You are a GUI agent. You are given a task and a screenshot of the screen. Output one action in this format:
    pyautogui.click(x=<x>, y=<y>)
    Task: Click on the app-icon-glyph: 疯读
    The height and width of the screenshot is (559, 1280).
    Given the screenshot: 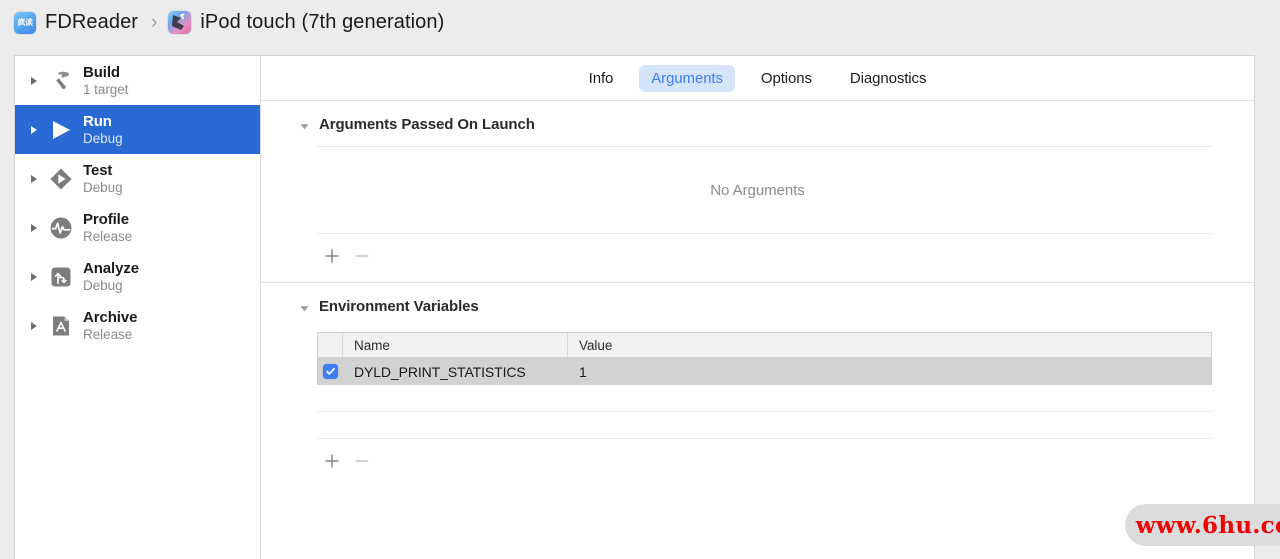 What is the action you would take?
    pyautogui.click(x=25, y=22)
    